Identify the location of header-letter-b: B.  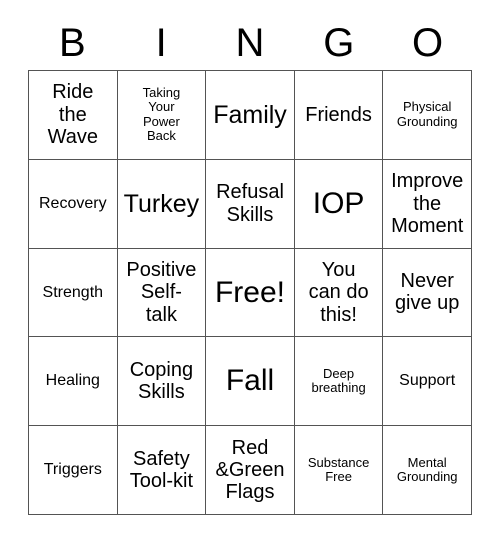
(72, 43).